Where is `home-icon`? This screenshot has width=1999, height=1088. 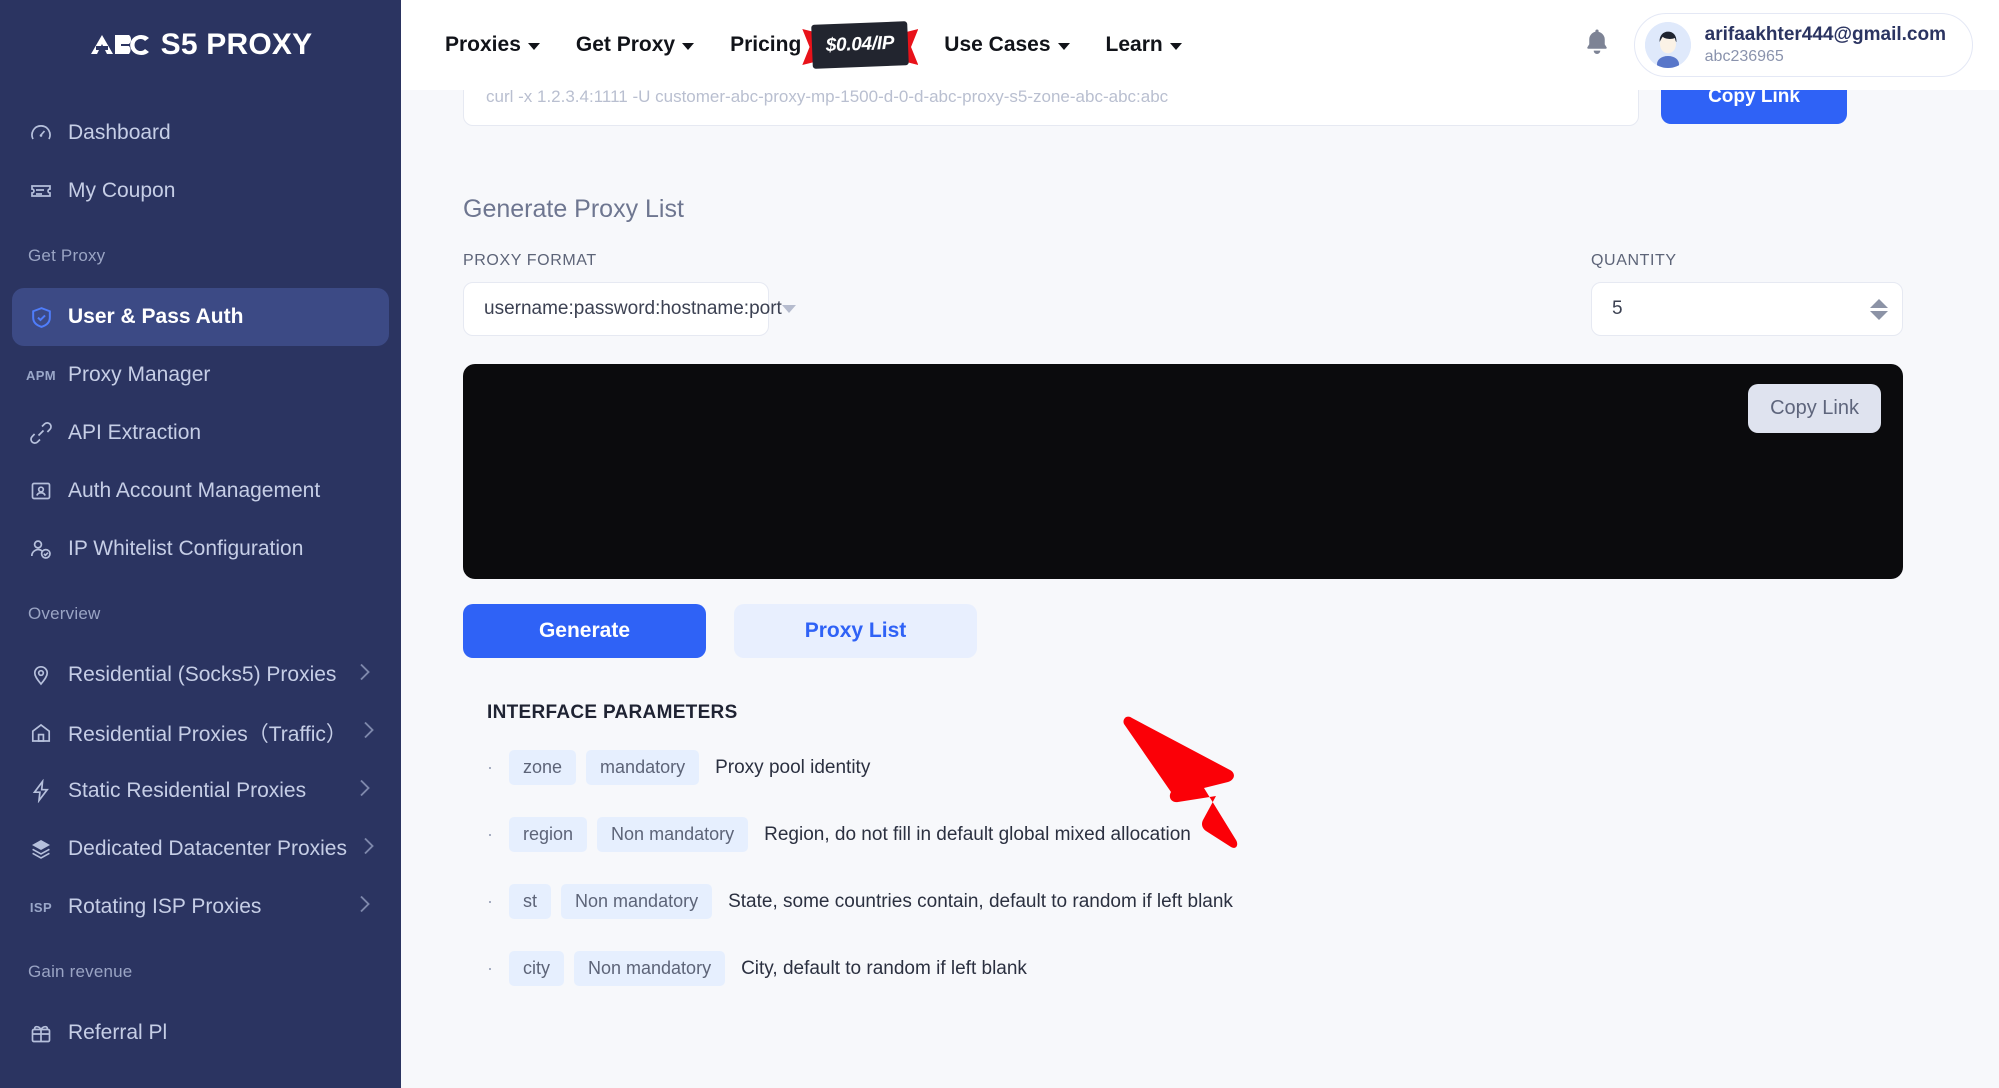
home-icon is located at coordinates (41, 733).